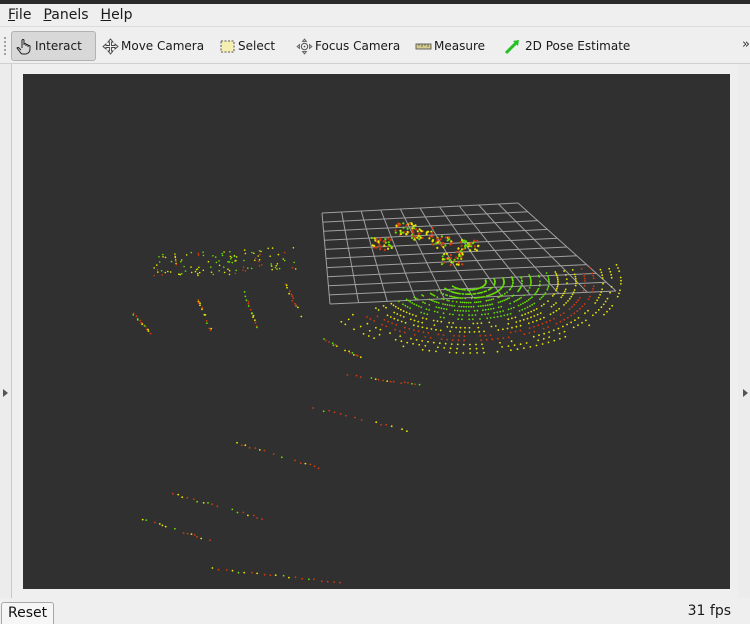  Describe the element at coordinates (5, 46) in the screenshot. I see `toolbar-grip-handle` at that location.